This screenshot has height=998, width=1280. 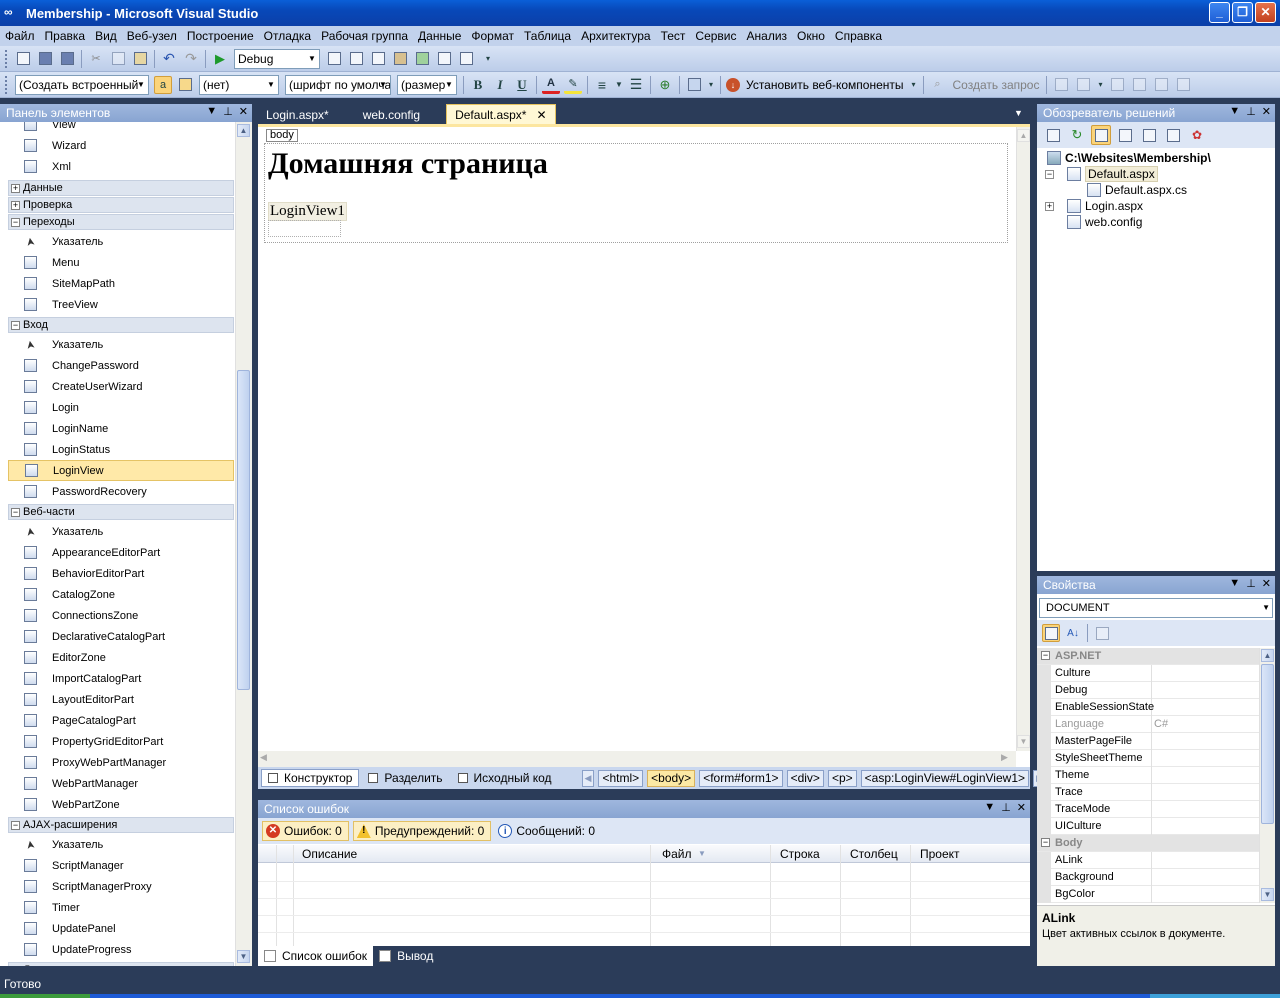 What do you see at coordinates (408, 164) in the screenshot?
I see `page-heading: Домашняя страница` at bounding box center [408, 164].